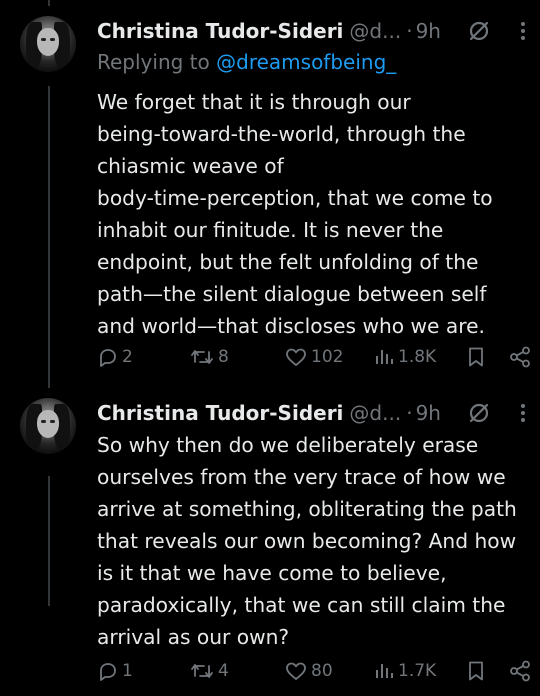 This screenshot has width=540, height=696. I want to click on like-button: 102, so click(313, 357).